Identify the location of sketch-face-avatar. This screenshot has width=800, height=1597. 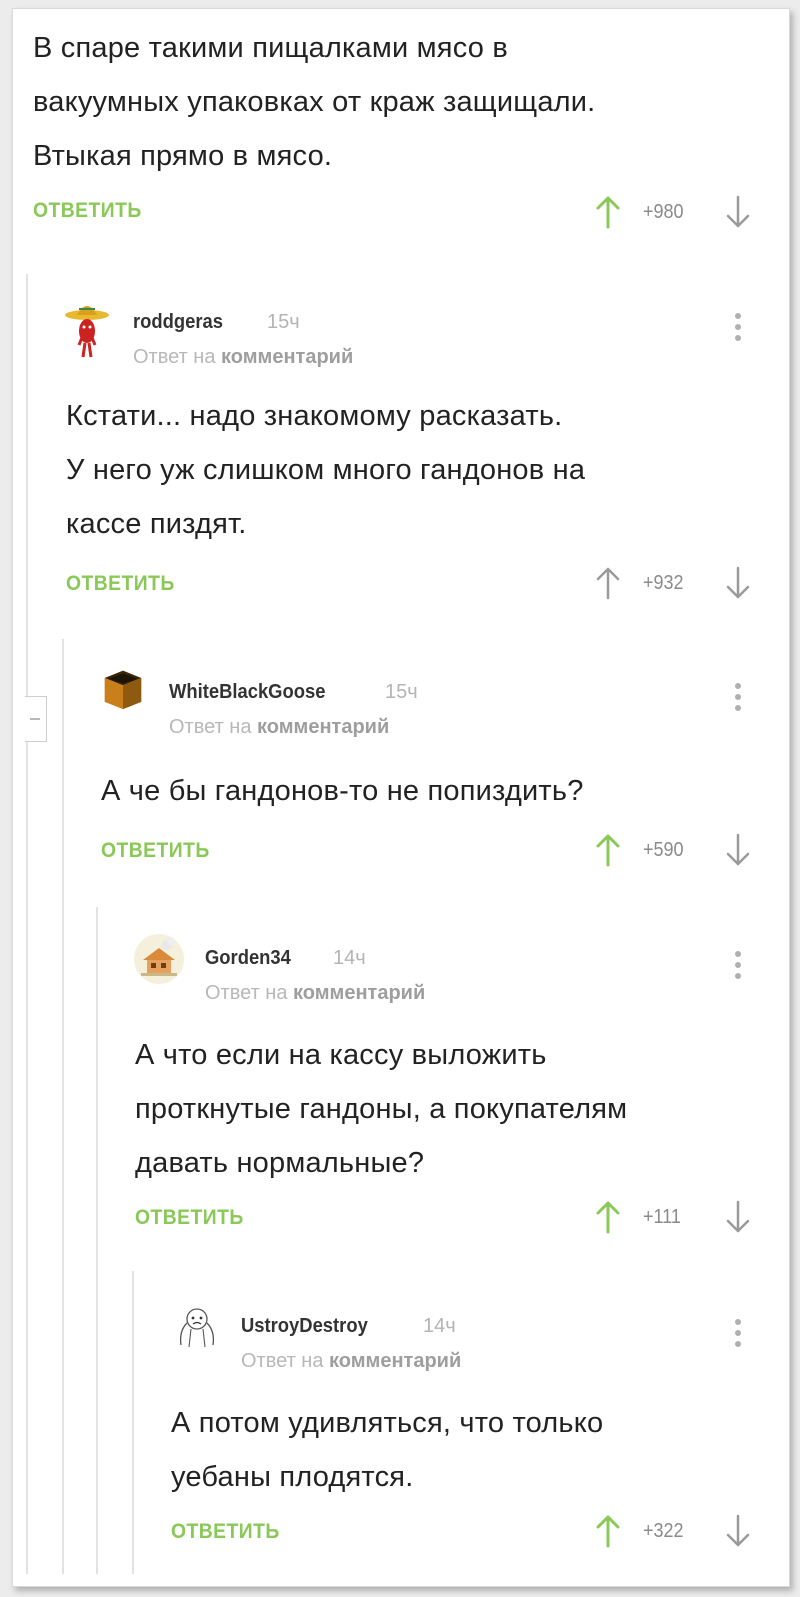
(197, 1328).